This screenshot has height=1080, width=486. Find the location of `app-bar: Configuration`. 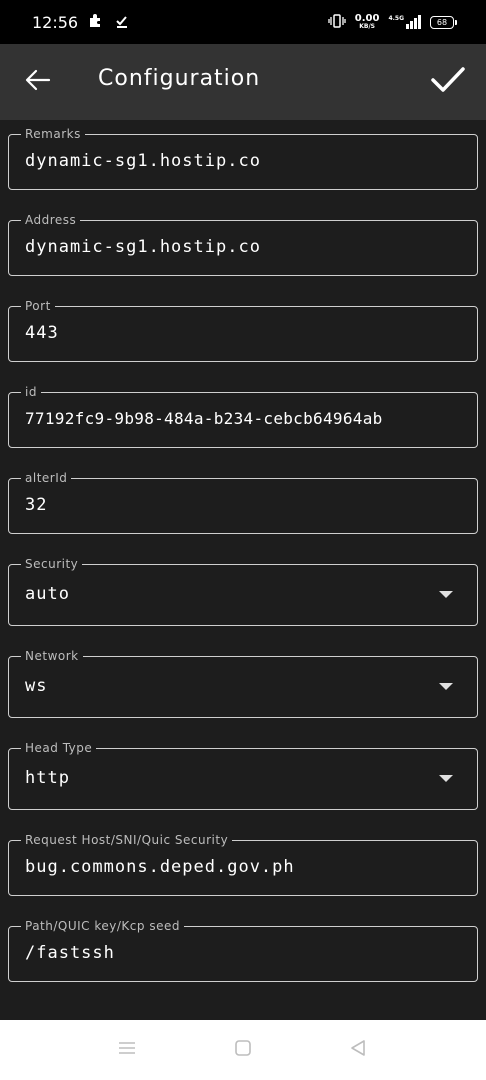

app-bar: Configuration is located at coordinates (243, 82).